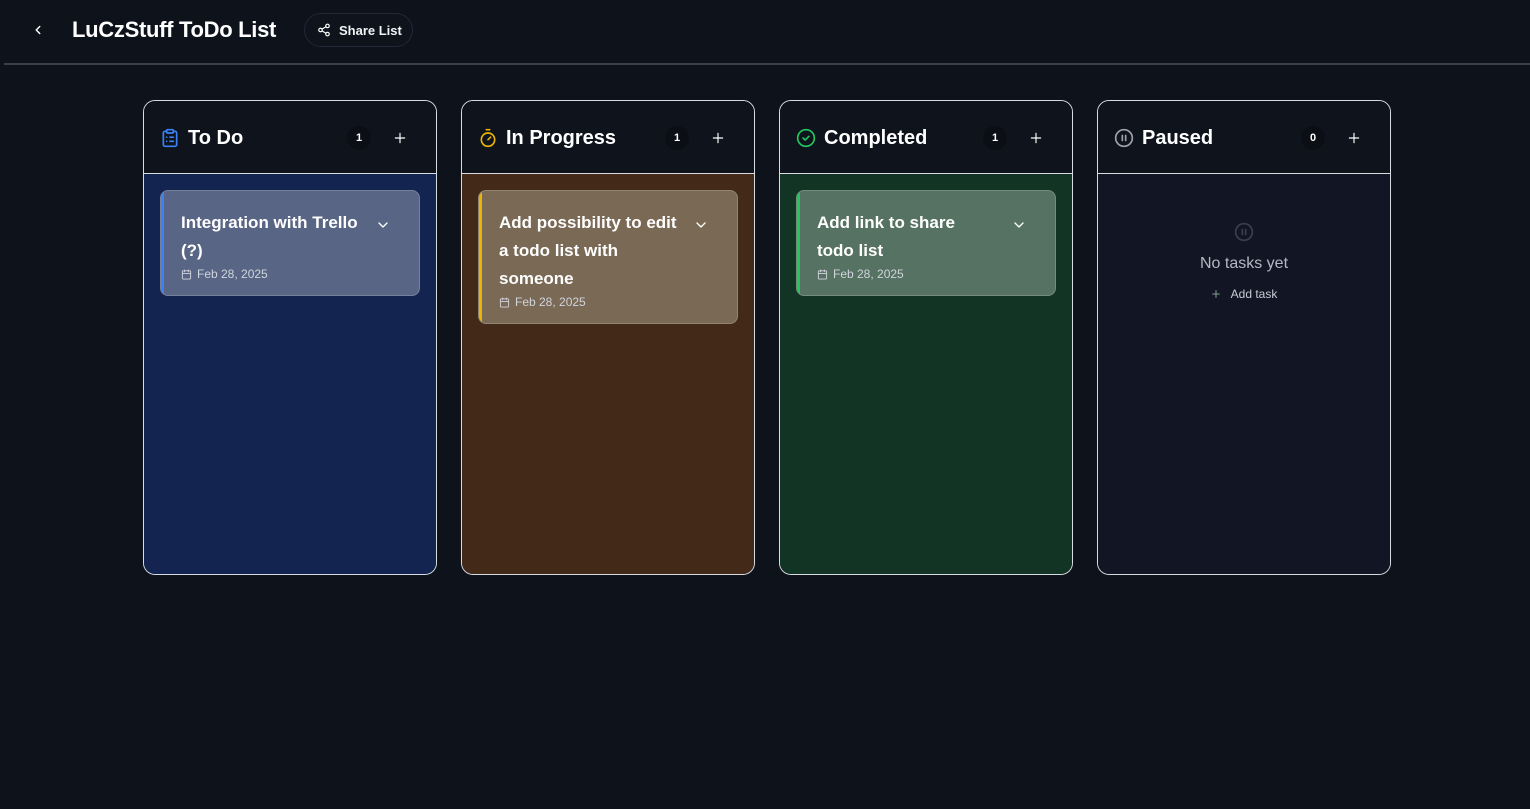  Describe the element at coordinates (170, 138) in the screenshot. I see `clipboard-list-icon` at that location.